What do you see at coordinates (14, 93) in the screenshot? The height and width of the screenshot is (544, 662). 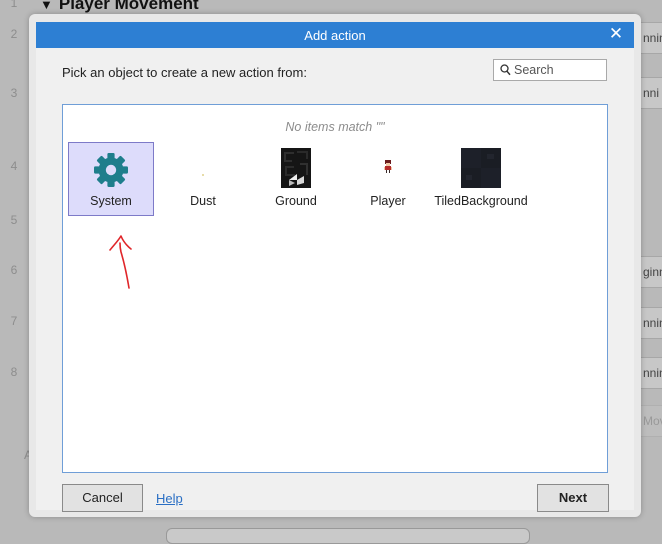 I see `line-number: 3` at bounding box center [14, 93].